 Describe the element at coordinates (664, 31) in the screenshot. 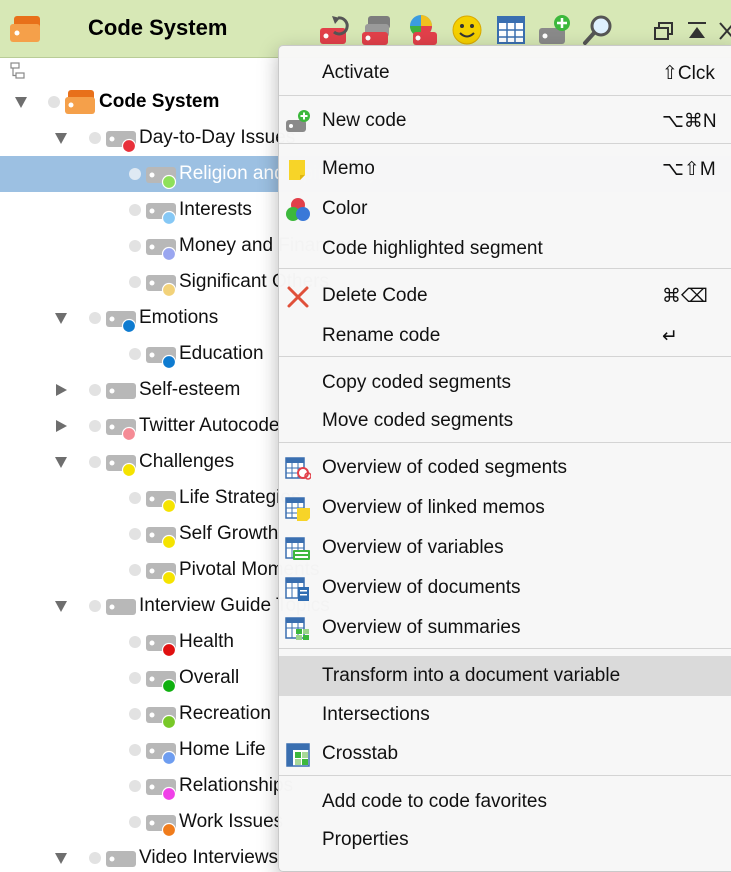

I see `undock-icon` at that location.